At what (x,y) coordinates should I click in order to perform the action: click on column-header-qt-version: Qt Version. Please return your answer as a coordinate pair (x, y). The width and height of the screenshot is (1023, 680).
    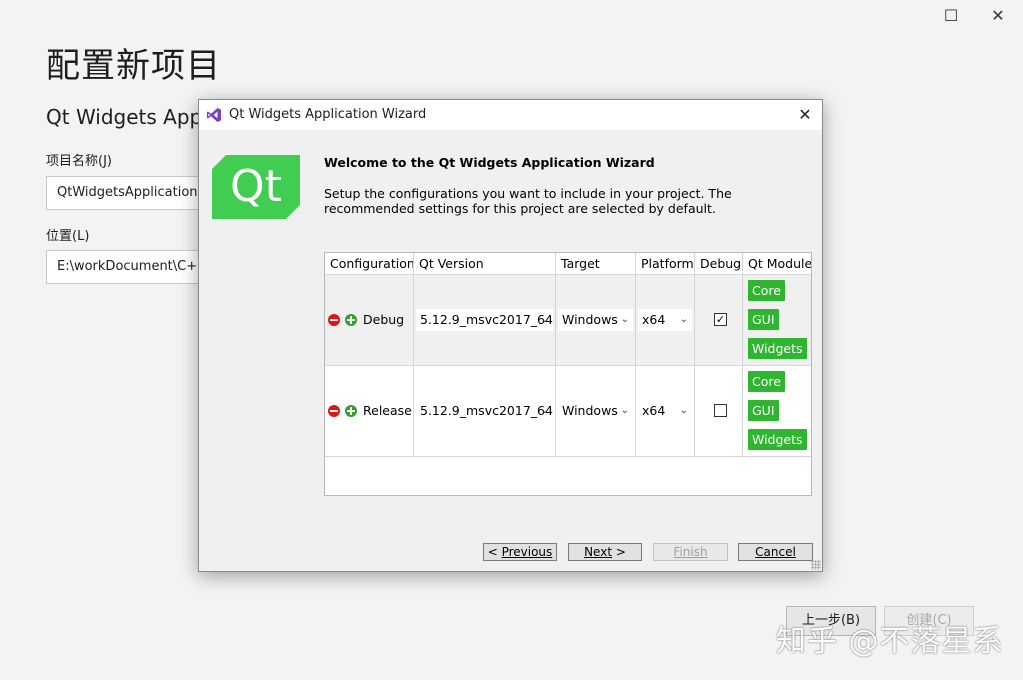
    Looking at the image, I should click on (485, 264).